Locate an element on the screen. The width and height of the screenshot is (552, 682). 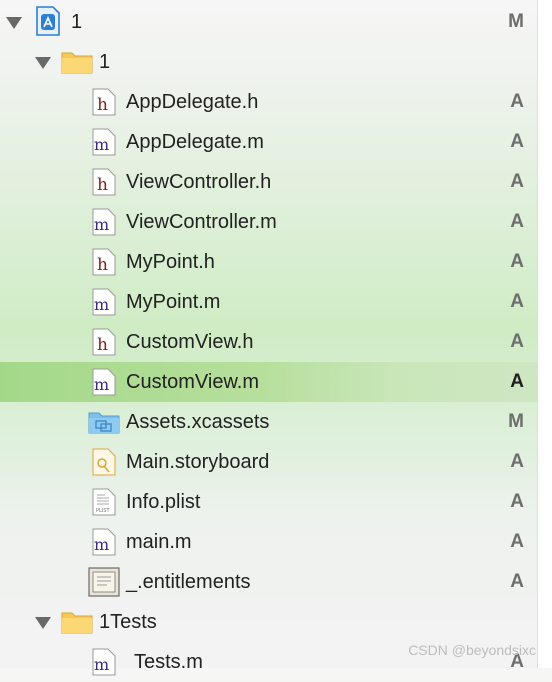
file-row: Main.storyboard A is located at coordinates (269, 462).